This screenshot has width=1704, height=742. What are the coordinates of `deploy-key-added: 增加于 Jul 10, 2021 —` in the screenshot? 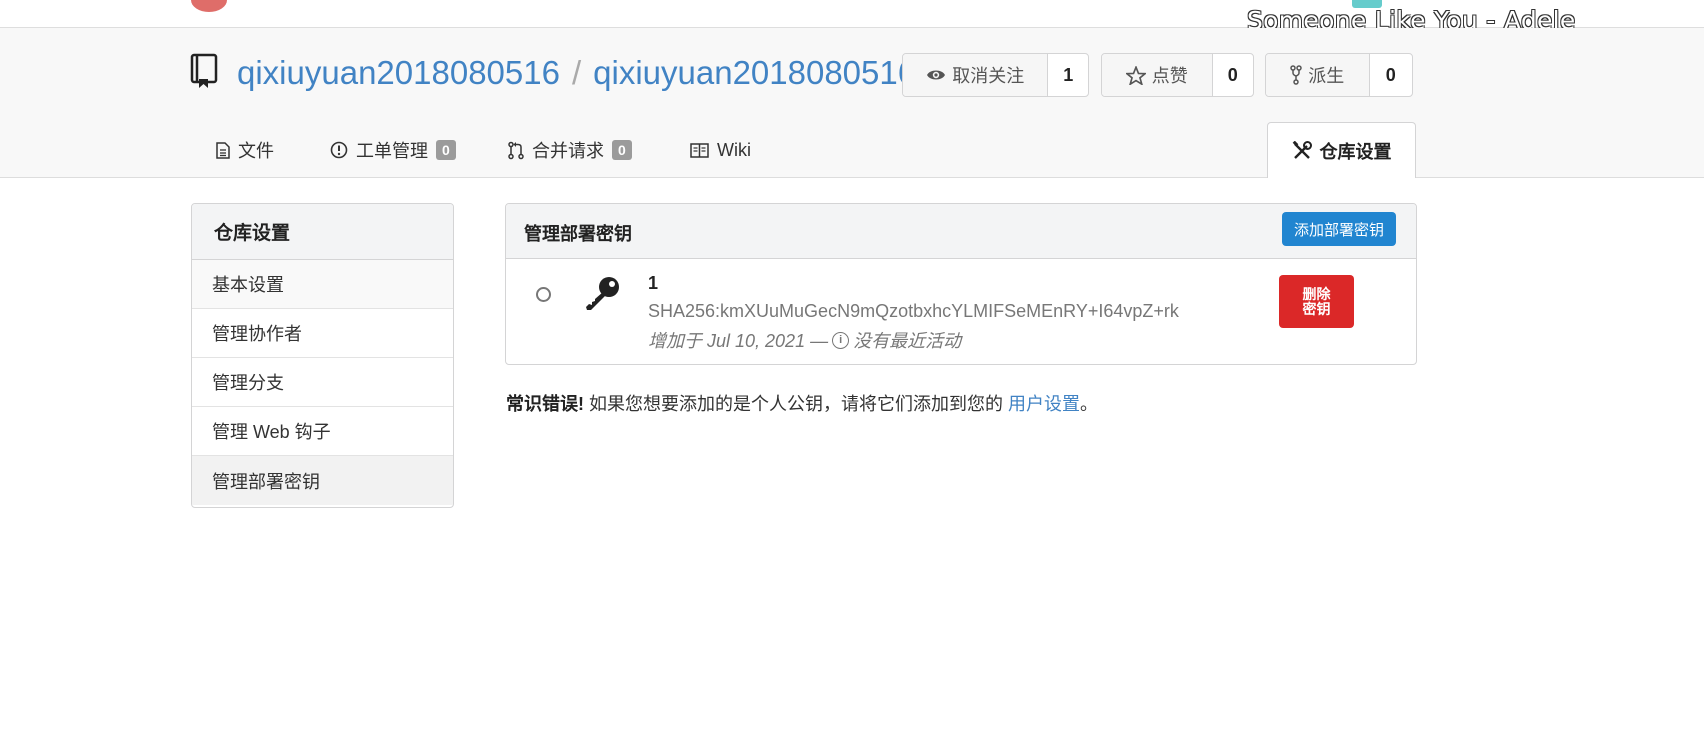 It's located at (738, 341).